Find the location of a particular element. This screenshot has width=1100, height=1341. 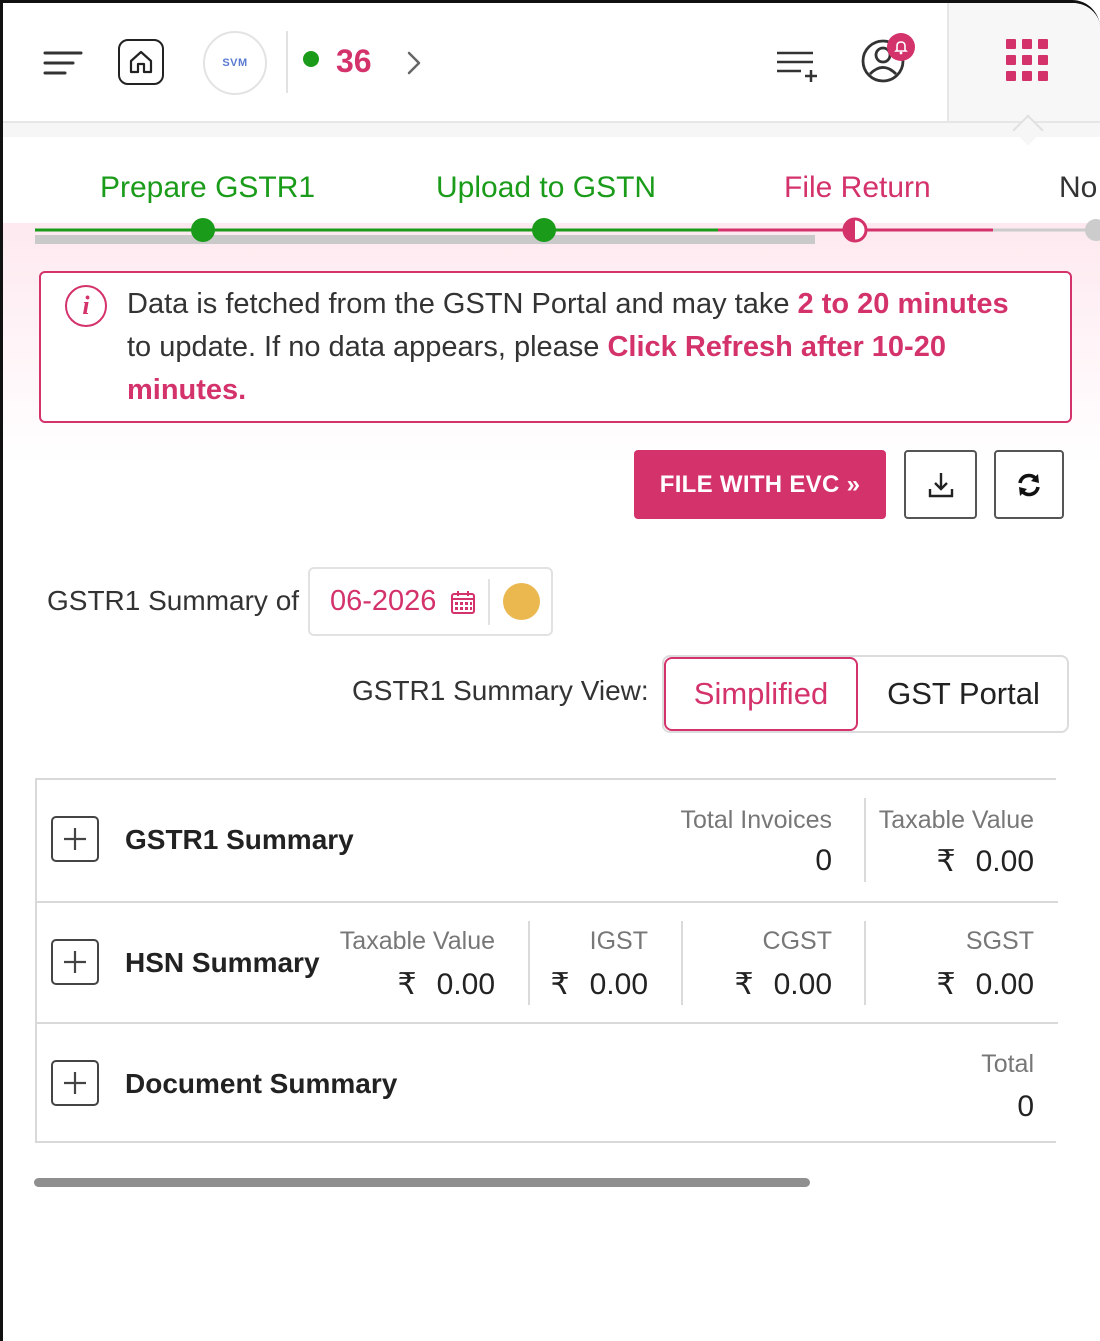

list-add-icon is located at coordinates (797, 65).